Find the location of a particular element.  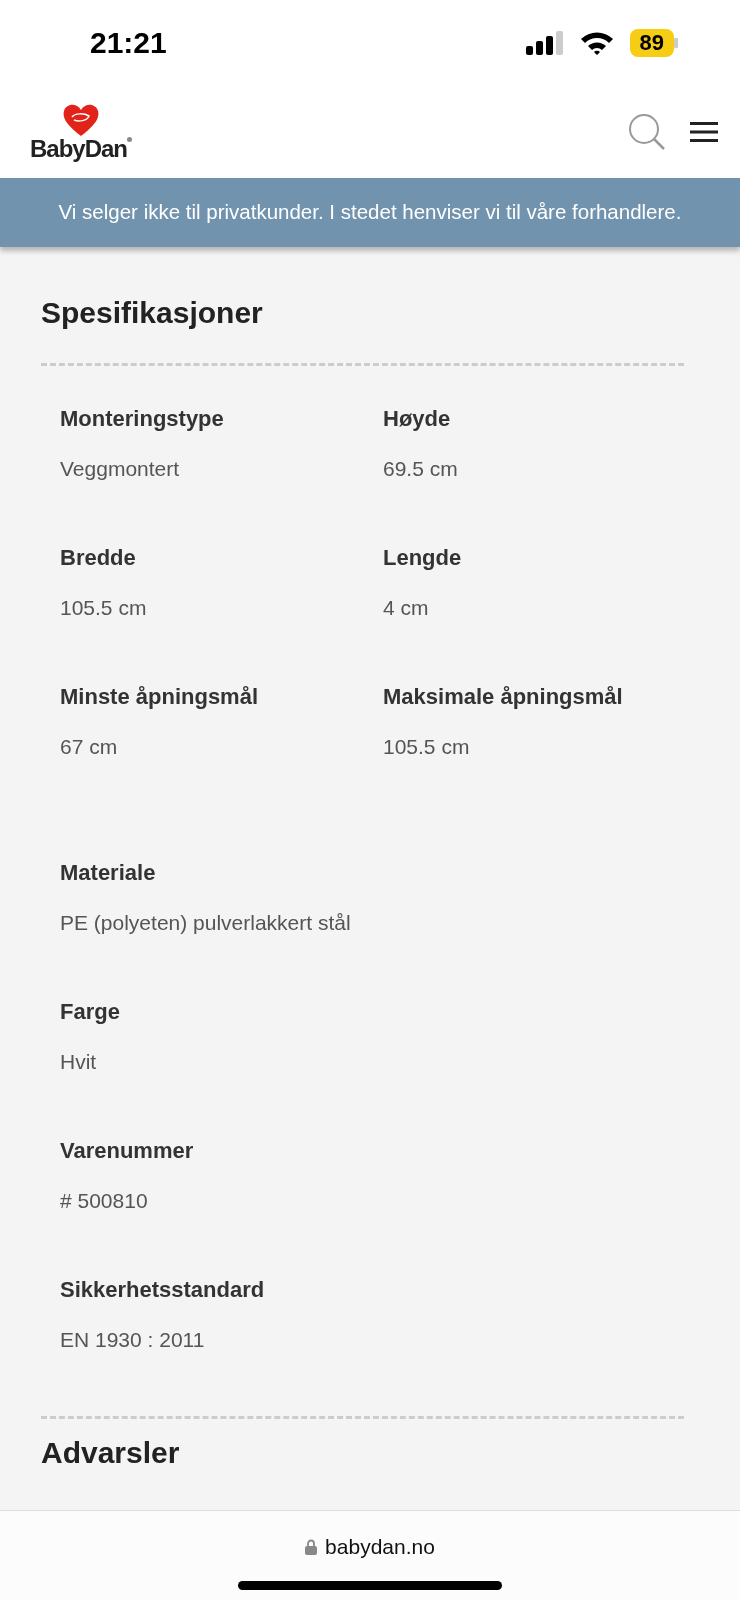

signal-icon is located at coordinates (544, 42).